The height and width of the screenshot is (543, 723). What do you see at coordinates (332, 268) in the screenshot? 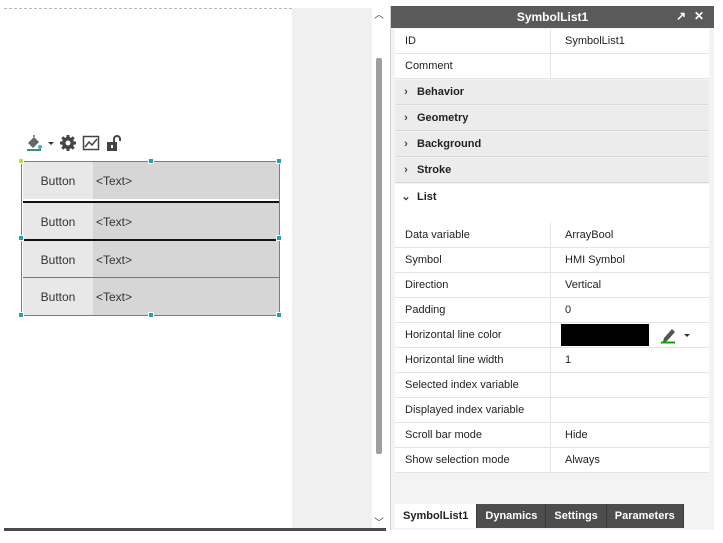
I see `canvas-gutter` at bounding box center [332, 268].